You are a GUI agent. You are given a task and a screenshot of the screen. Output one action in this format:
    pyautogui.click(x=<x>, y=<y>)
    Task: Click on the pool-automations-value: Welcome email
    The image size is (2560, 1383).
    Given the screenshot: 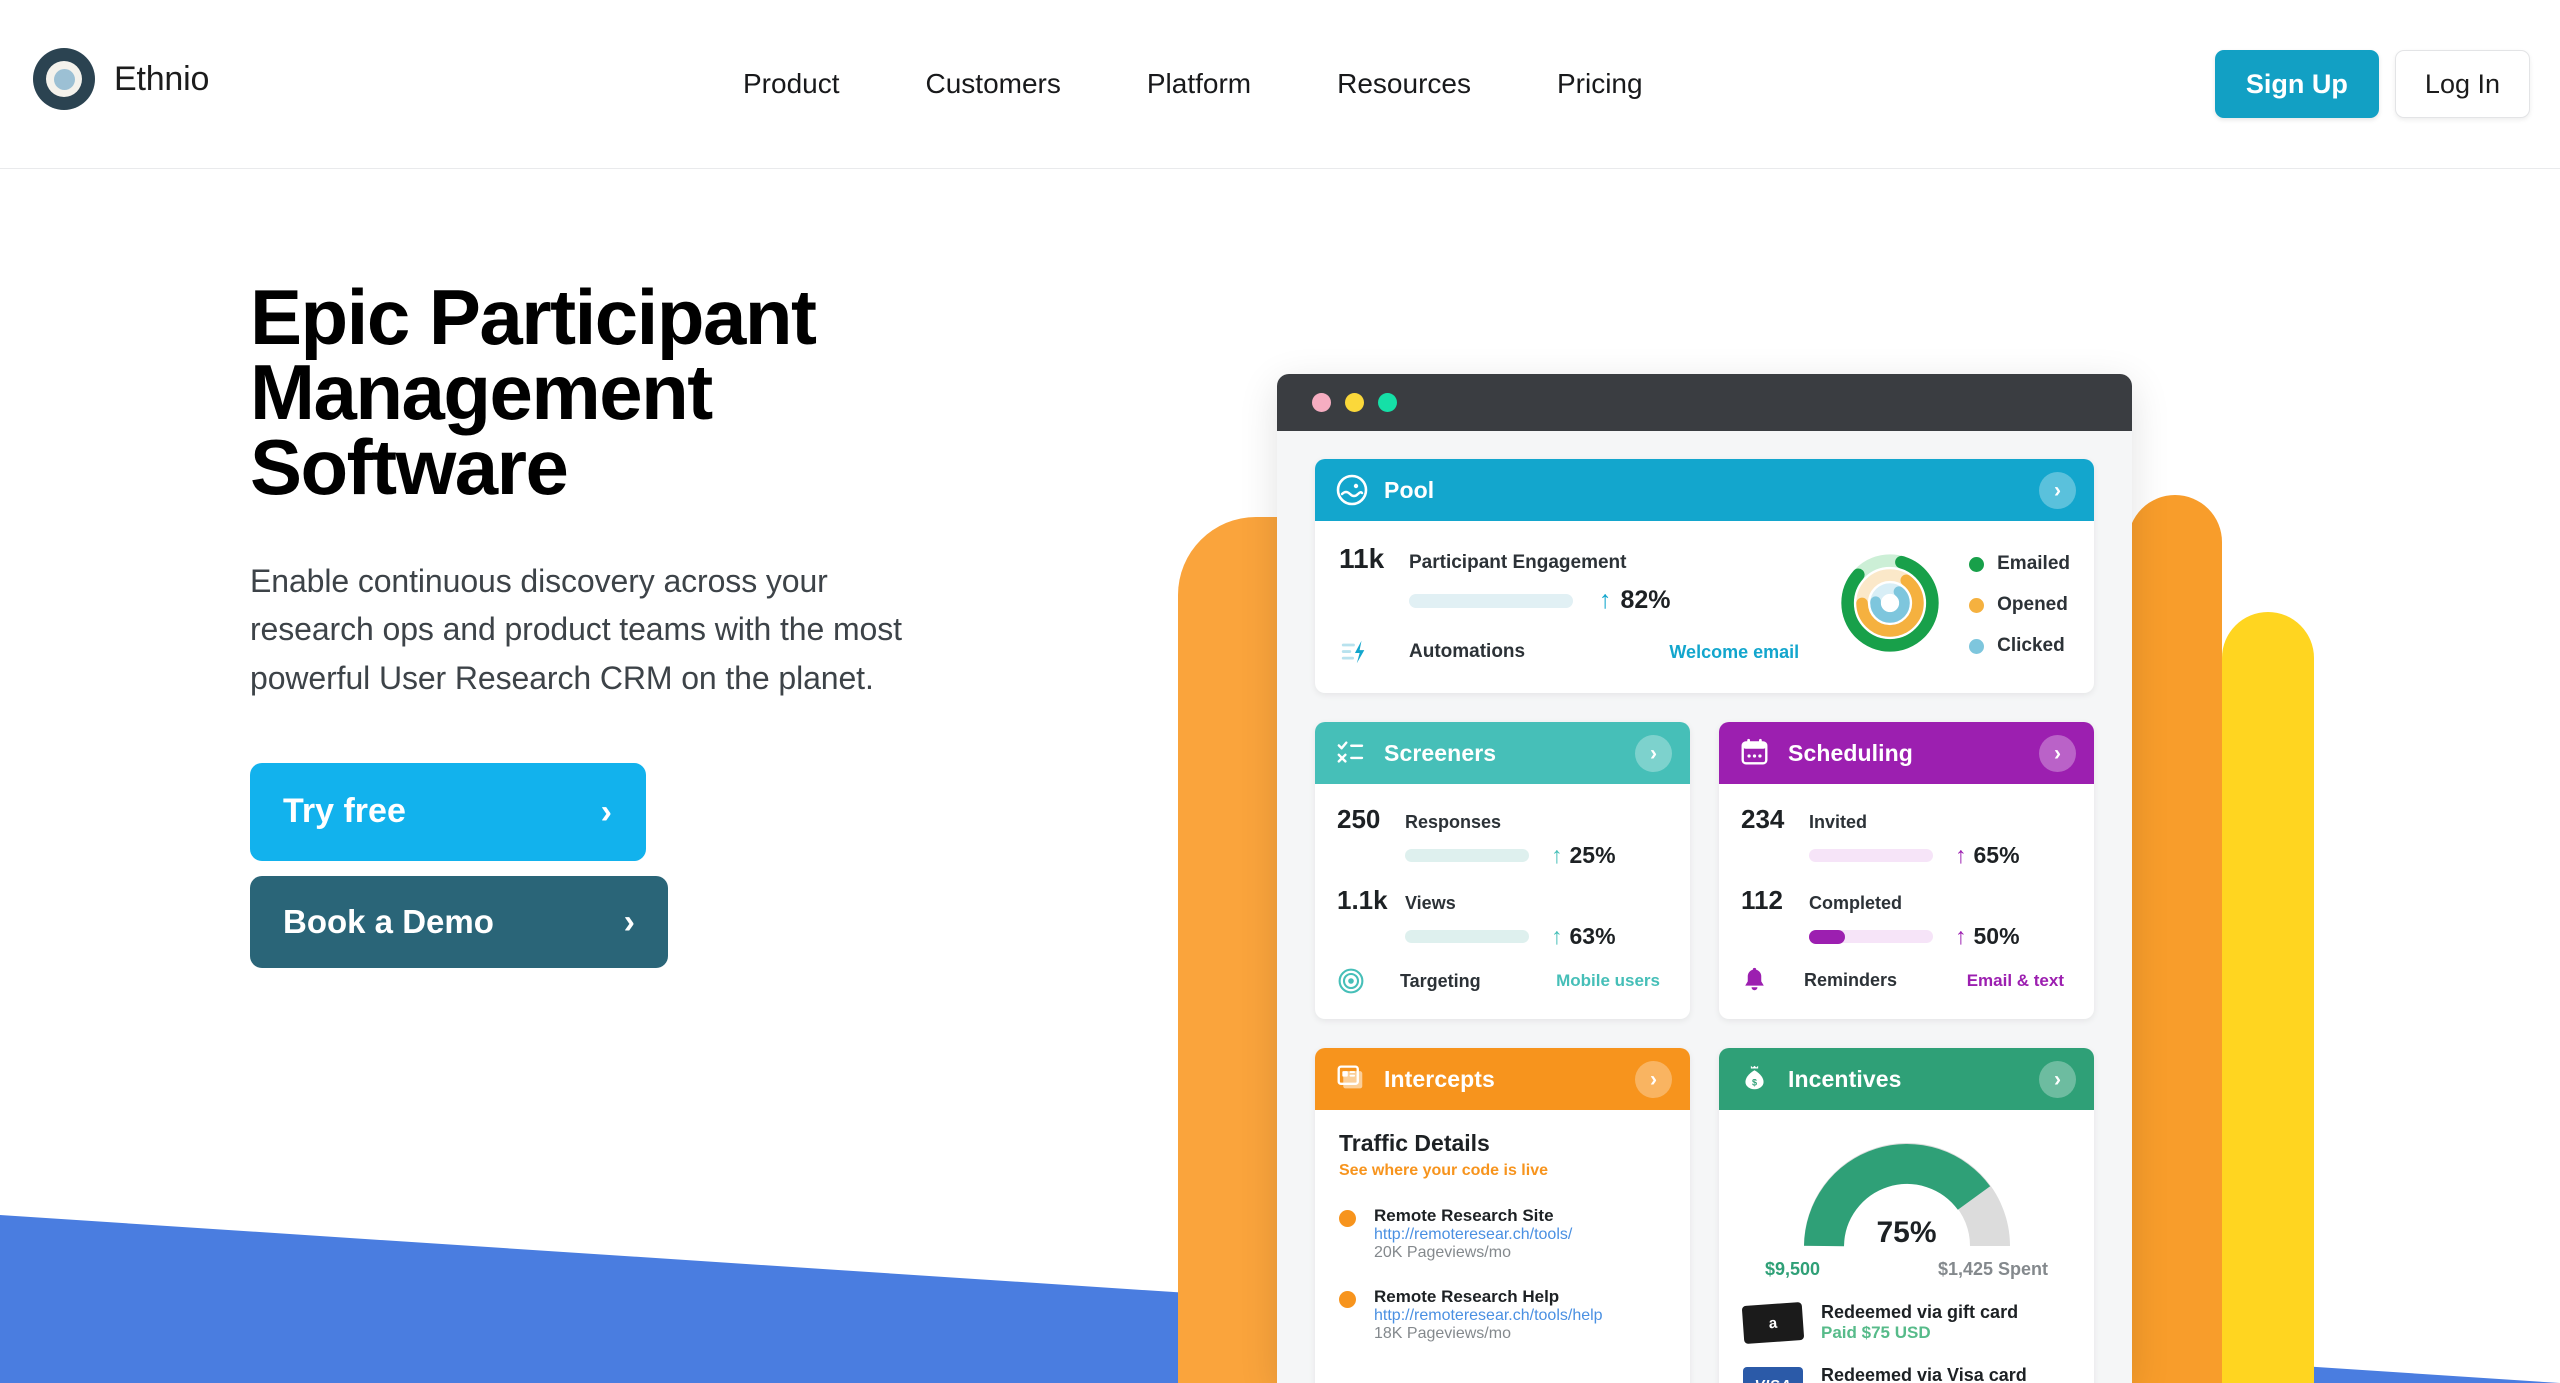 What is the action you would take?
    pyautogui.click(x=1734, y=652)
    